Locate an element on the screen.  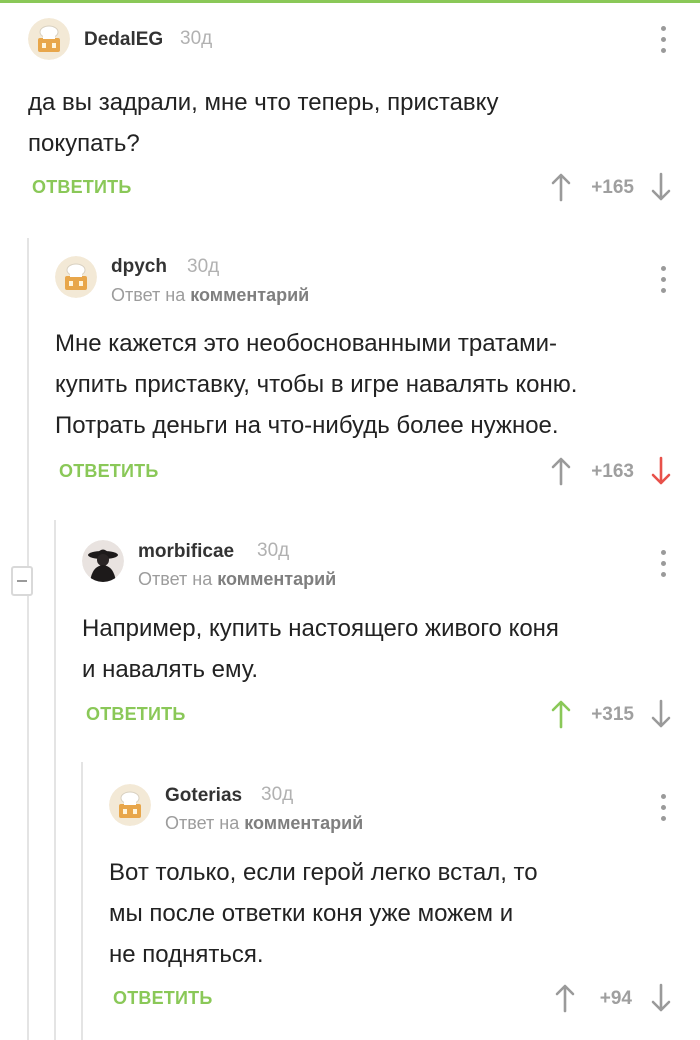
vote-block: +165 is located at coordinates (615, 188).